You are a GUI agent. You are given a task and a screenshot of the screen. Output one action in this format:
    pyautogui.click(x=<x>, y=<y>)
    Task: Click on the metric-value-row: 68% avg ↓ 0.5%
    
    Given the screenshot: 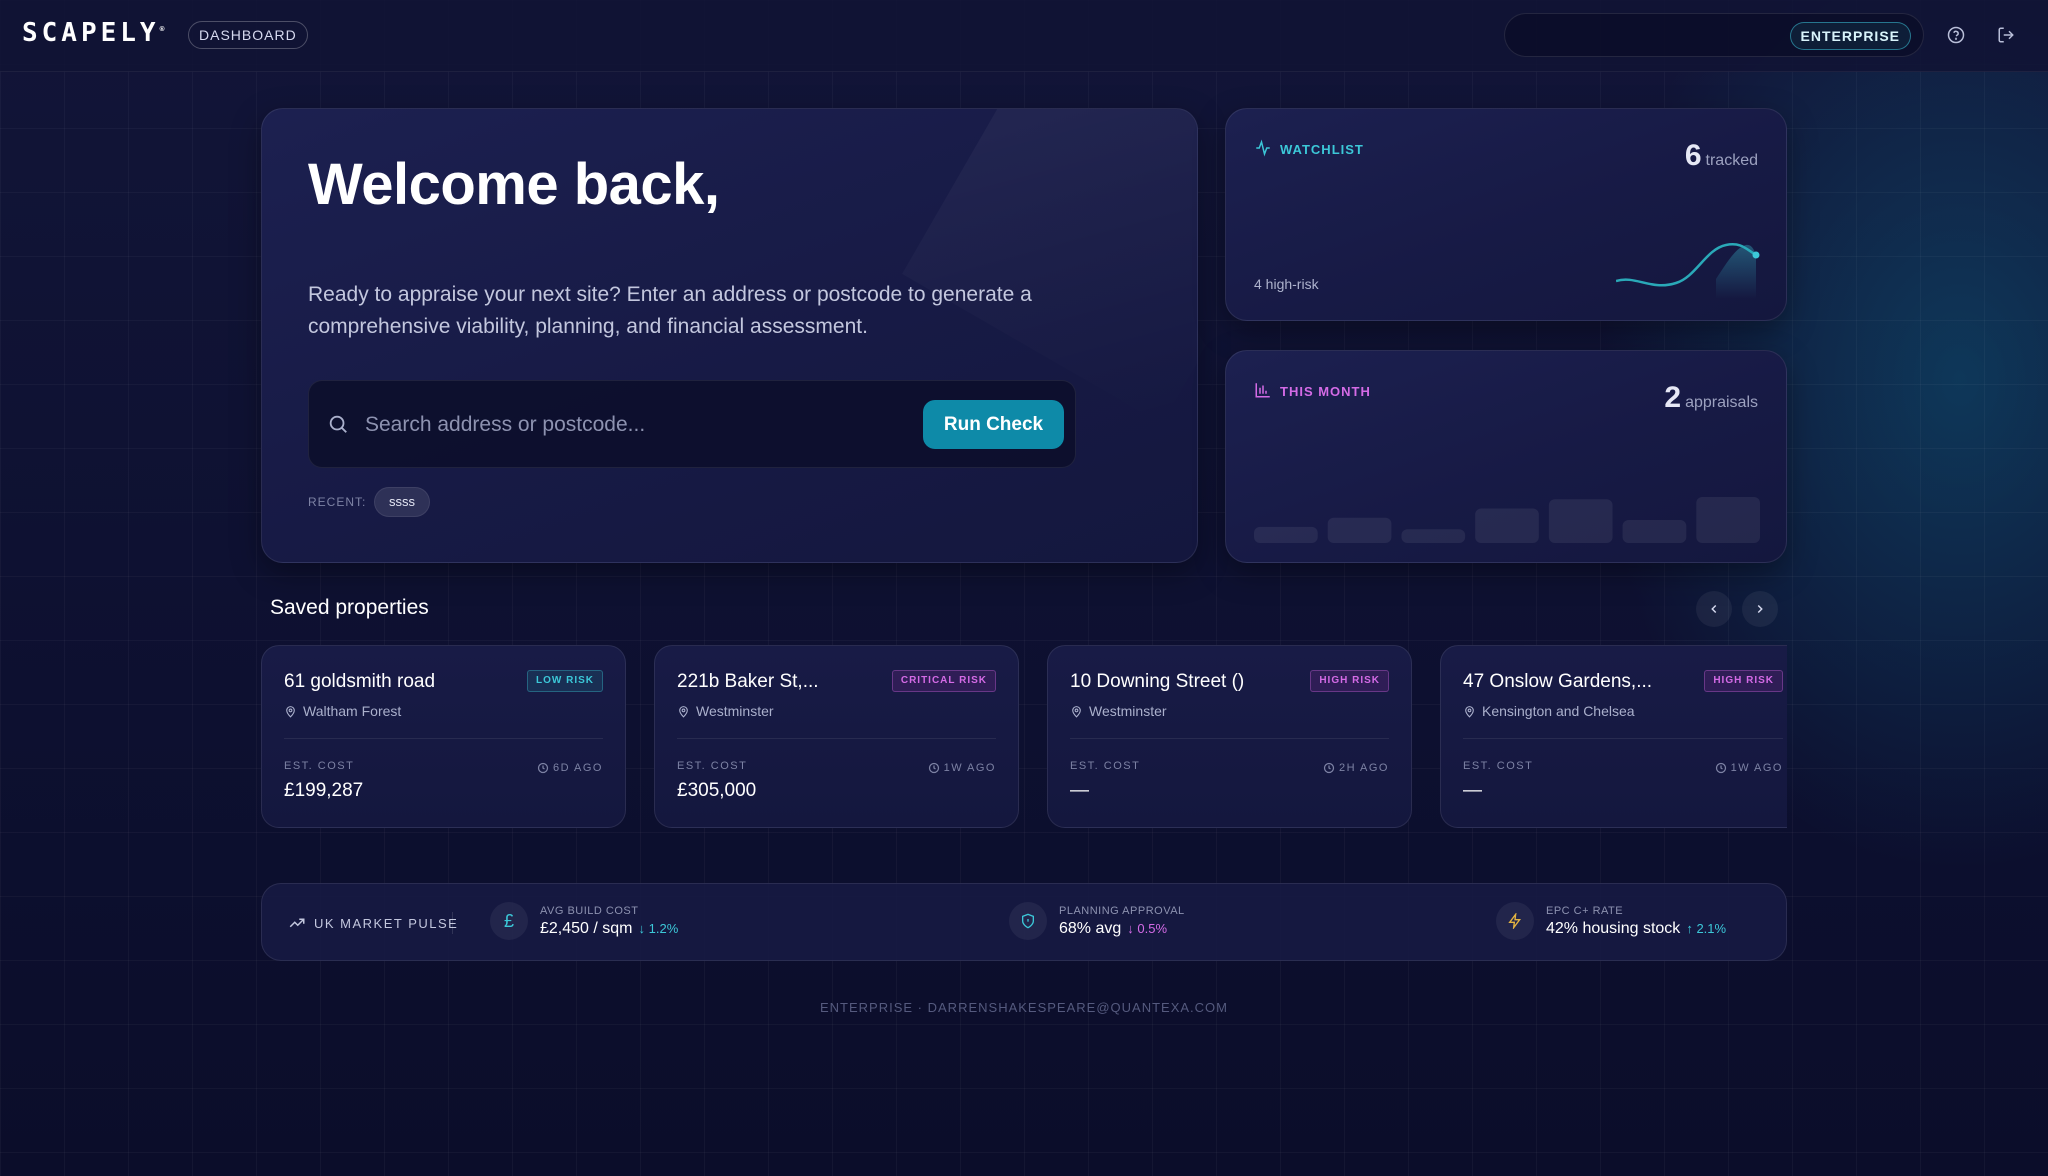 What is the action you would take?
    pyautogui.click(x=1122, y=929)
    